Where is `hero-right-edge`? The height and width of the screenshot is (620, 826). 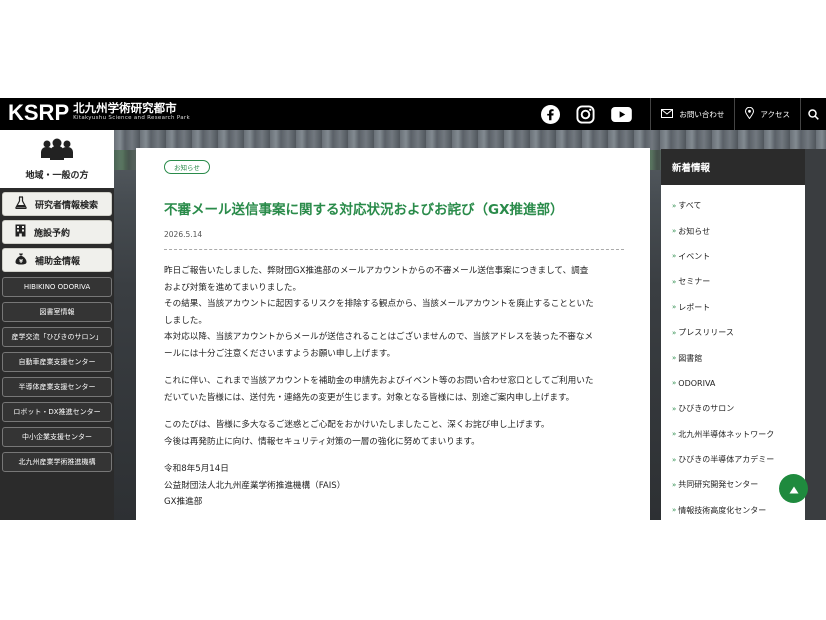
hero-right-edge is located at coordinates (815, 334).